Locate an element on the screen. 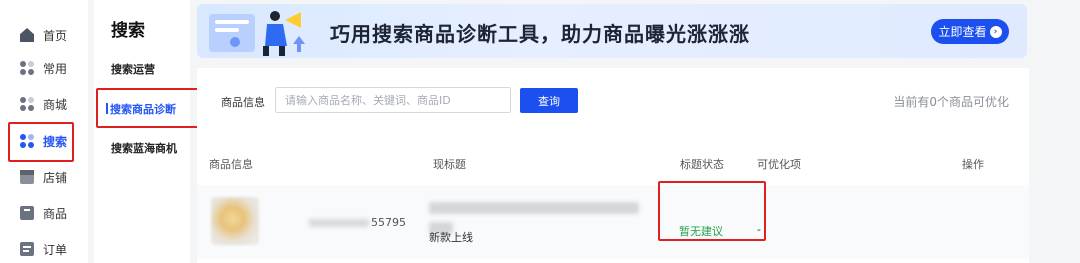  nav-item-store: 店铺 is located at coordinates (44, 177).